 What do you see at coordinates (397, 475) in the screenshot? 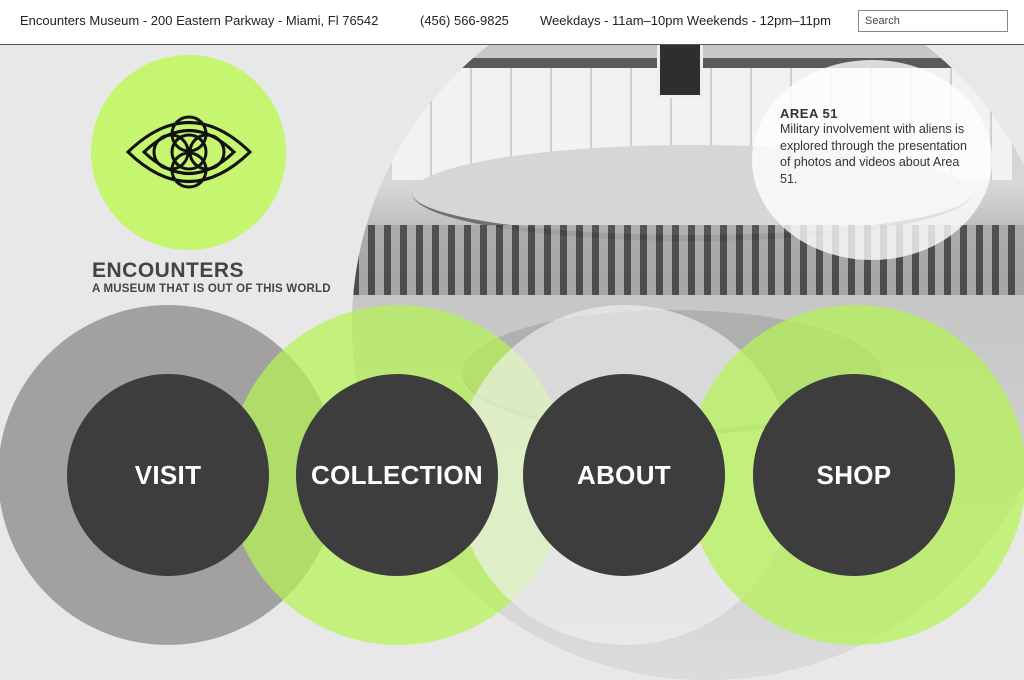
I see `nav-collection: COLLECTION` at bounding box center [397, 475].